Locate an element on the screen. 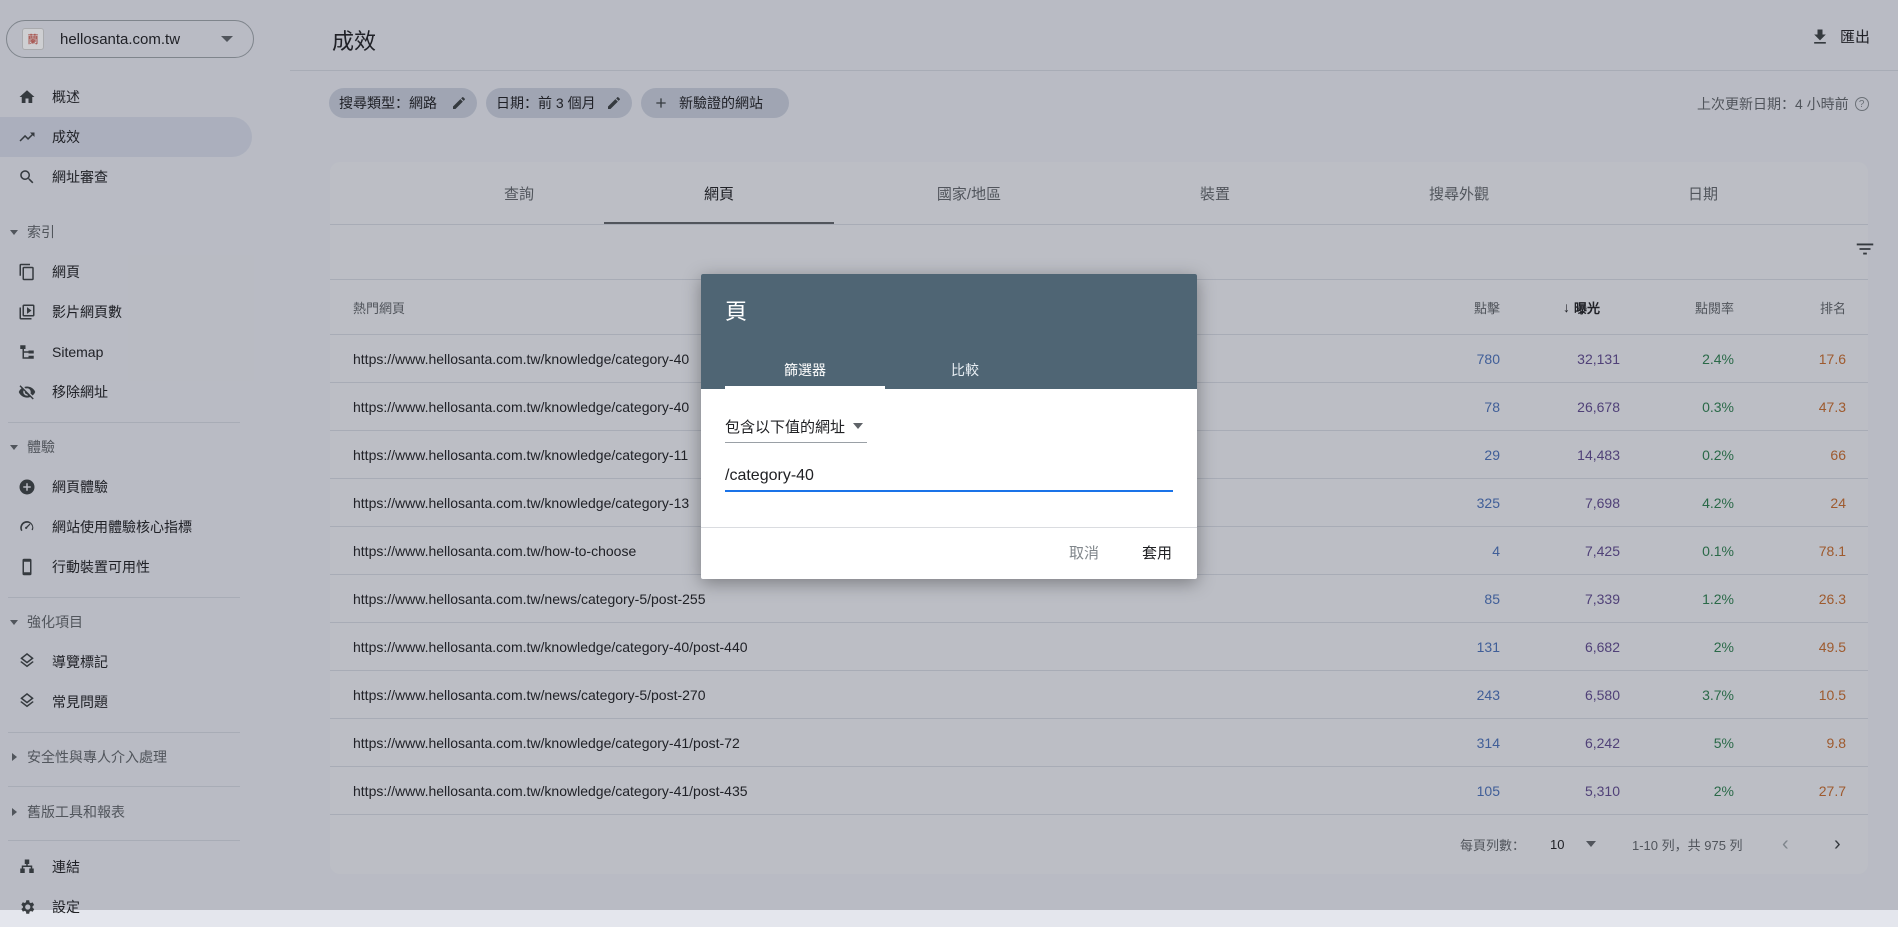 This screenshot has width=1898, height=927. dialog-footer: 取消 套用 is located at coordinates (949, 553).